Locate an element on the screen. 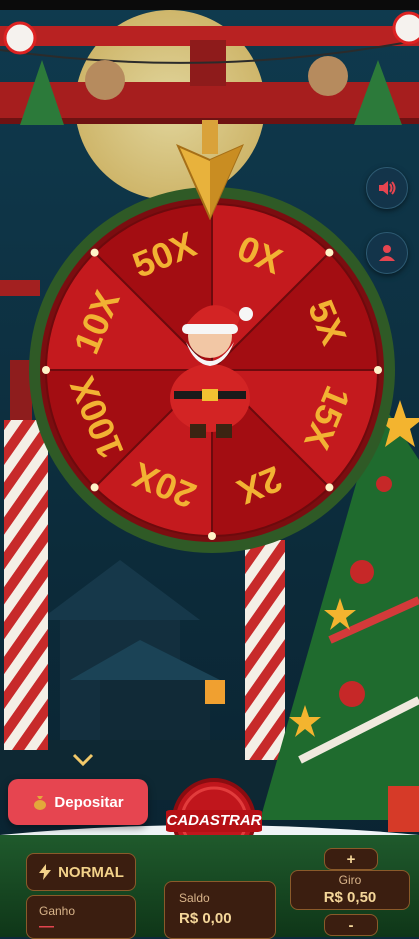  deposit-label: Depositar is located at coordinates (89, 802).